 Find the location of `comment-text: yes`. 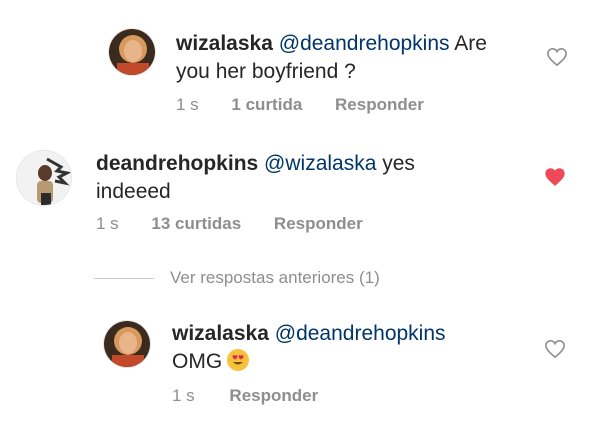

comment-text: yes is located at coordinates (395, 163).